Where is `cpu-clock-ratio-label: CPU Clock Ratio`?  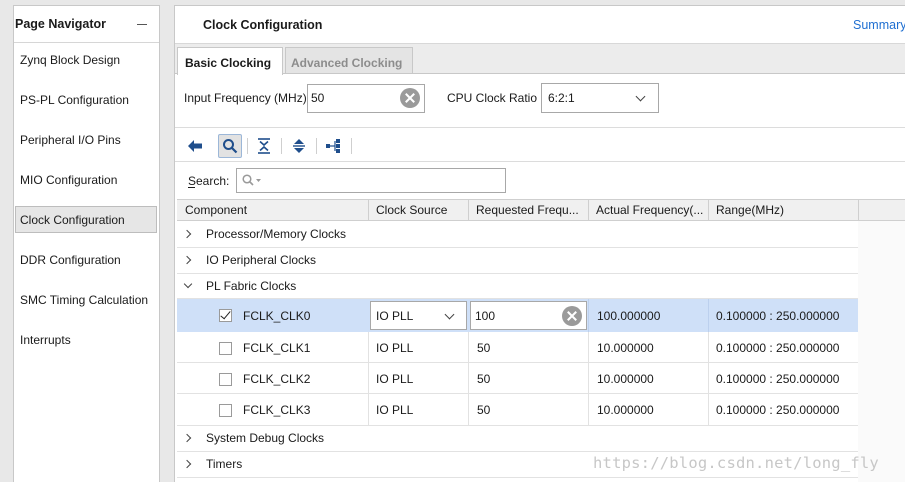
cpu-clock-ratio-label: CPU Clock Ratio is located at coordinates (492, 98).